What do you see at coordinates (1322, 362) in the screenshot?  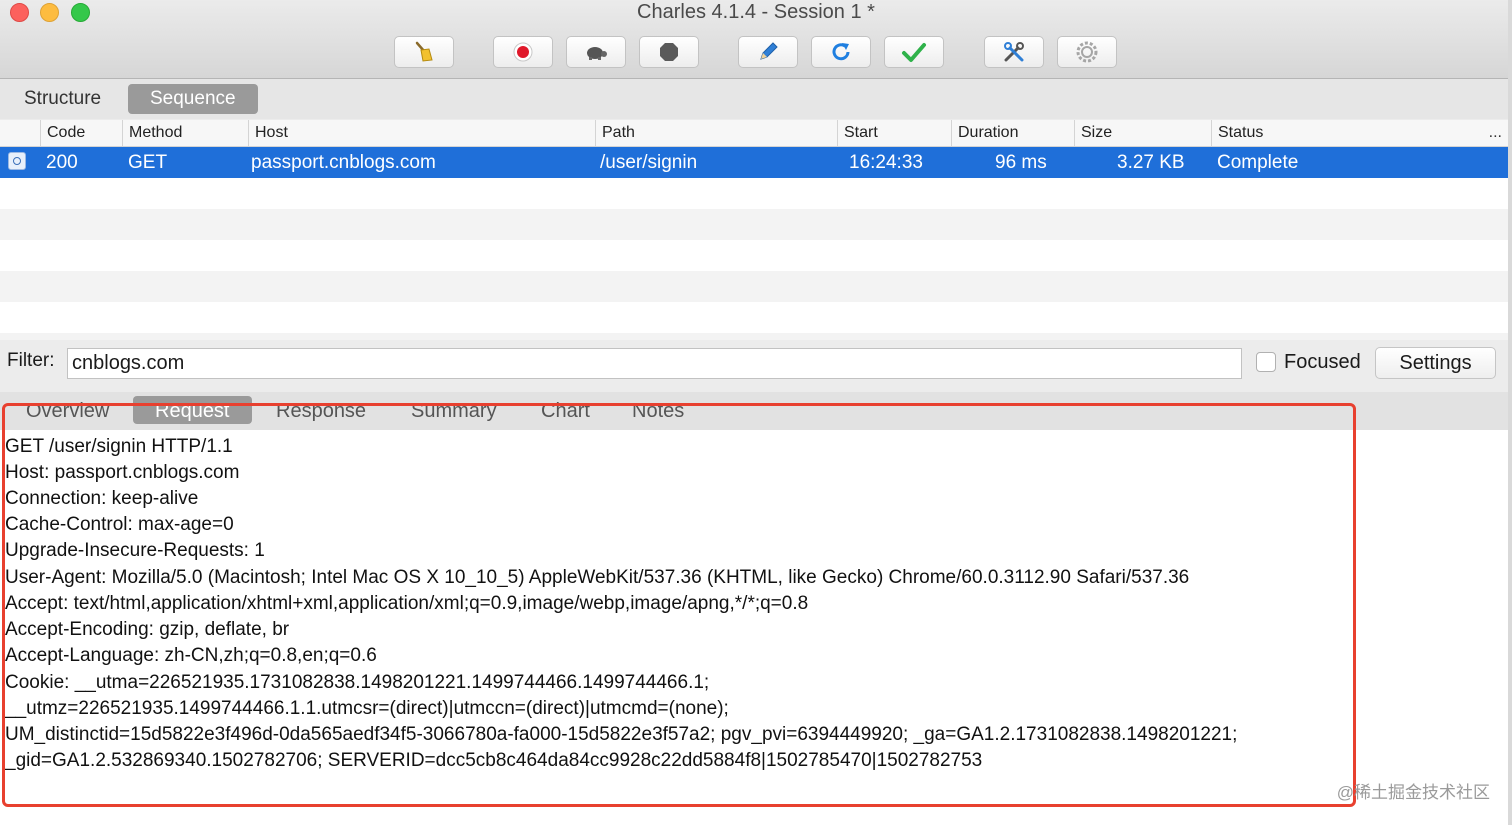 I see `focused-label: Focused` at bounding box center [1322, 362].